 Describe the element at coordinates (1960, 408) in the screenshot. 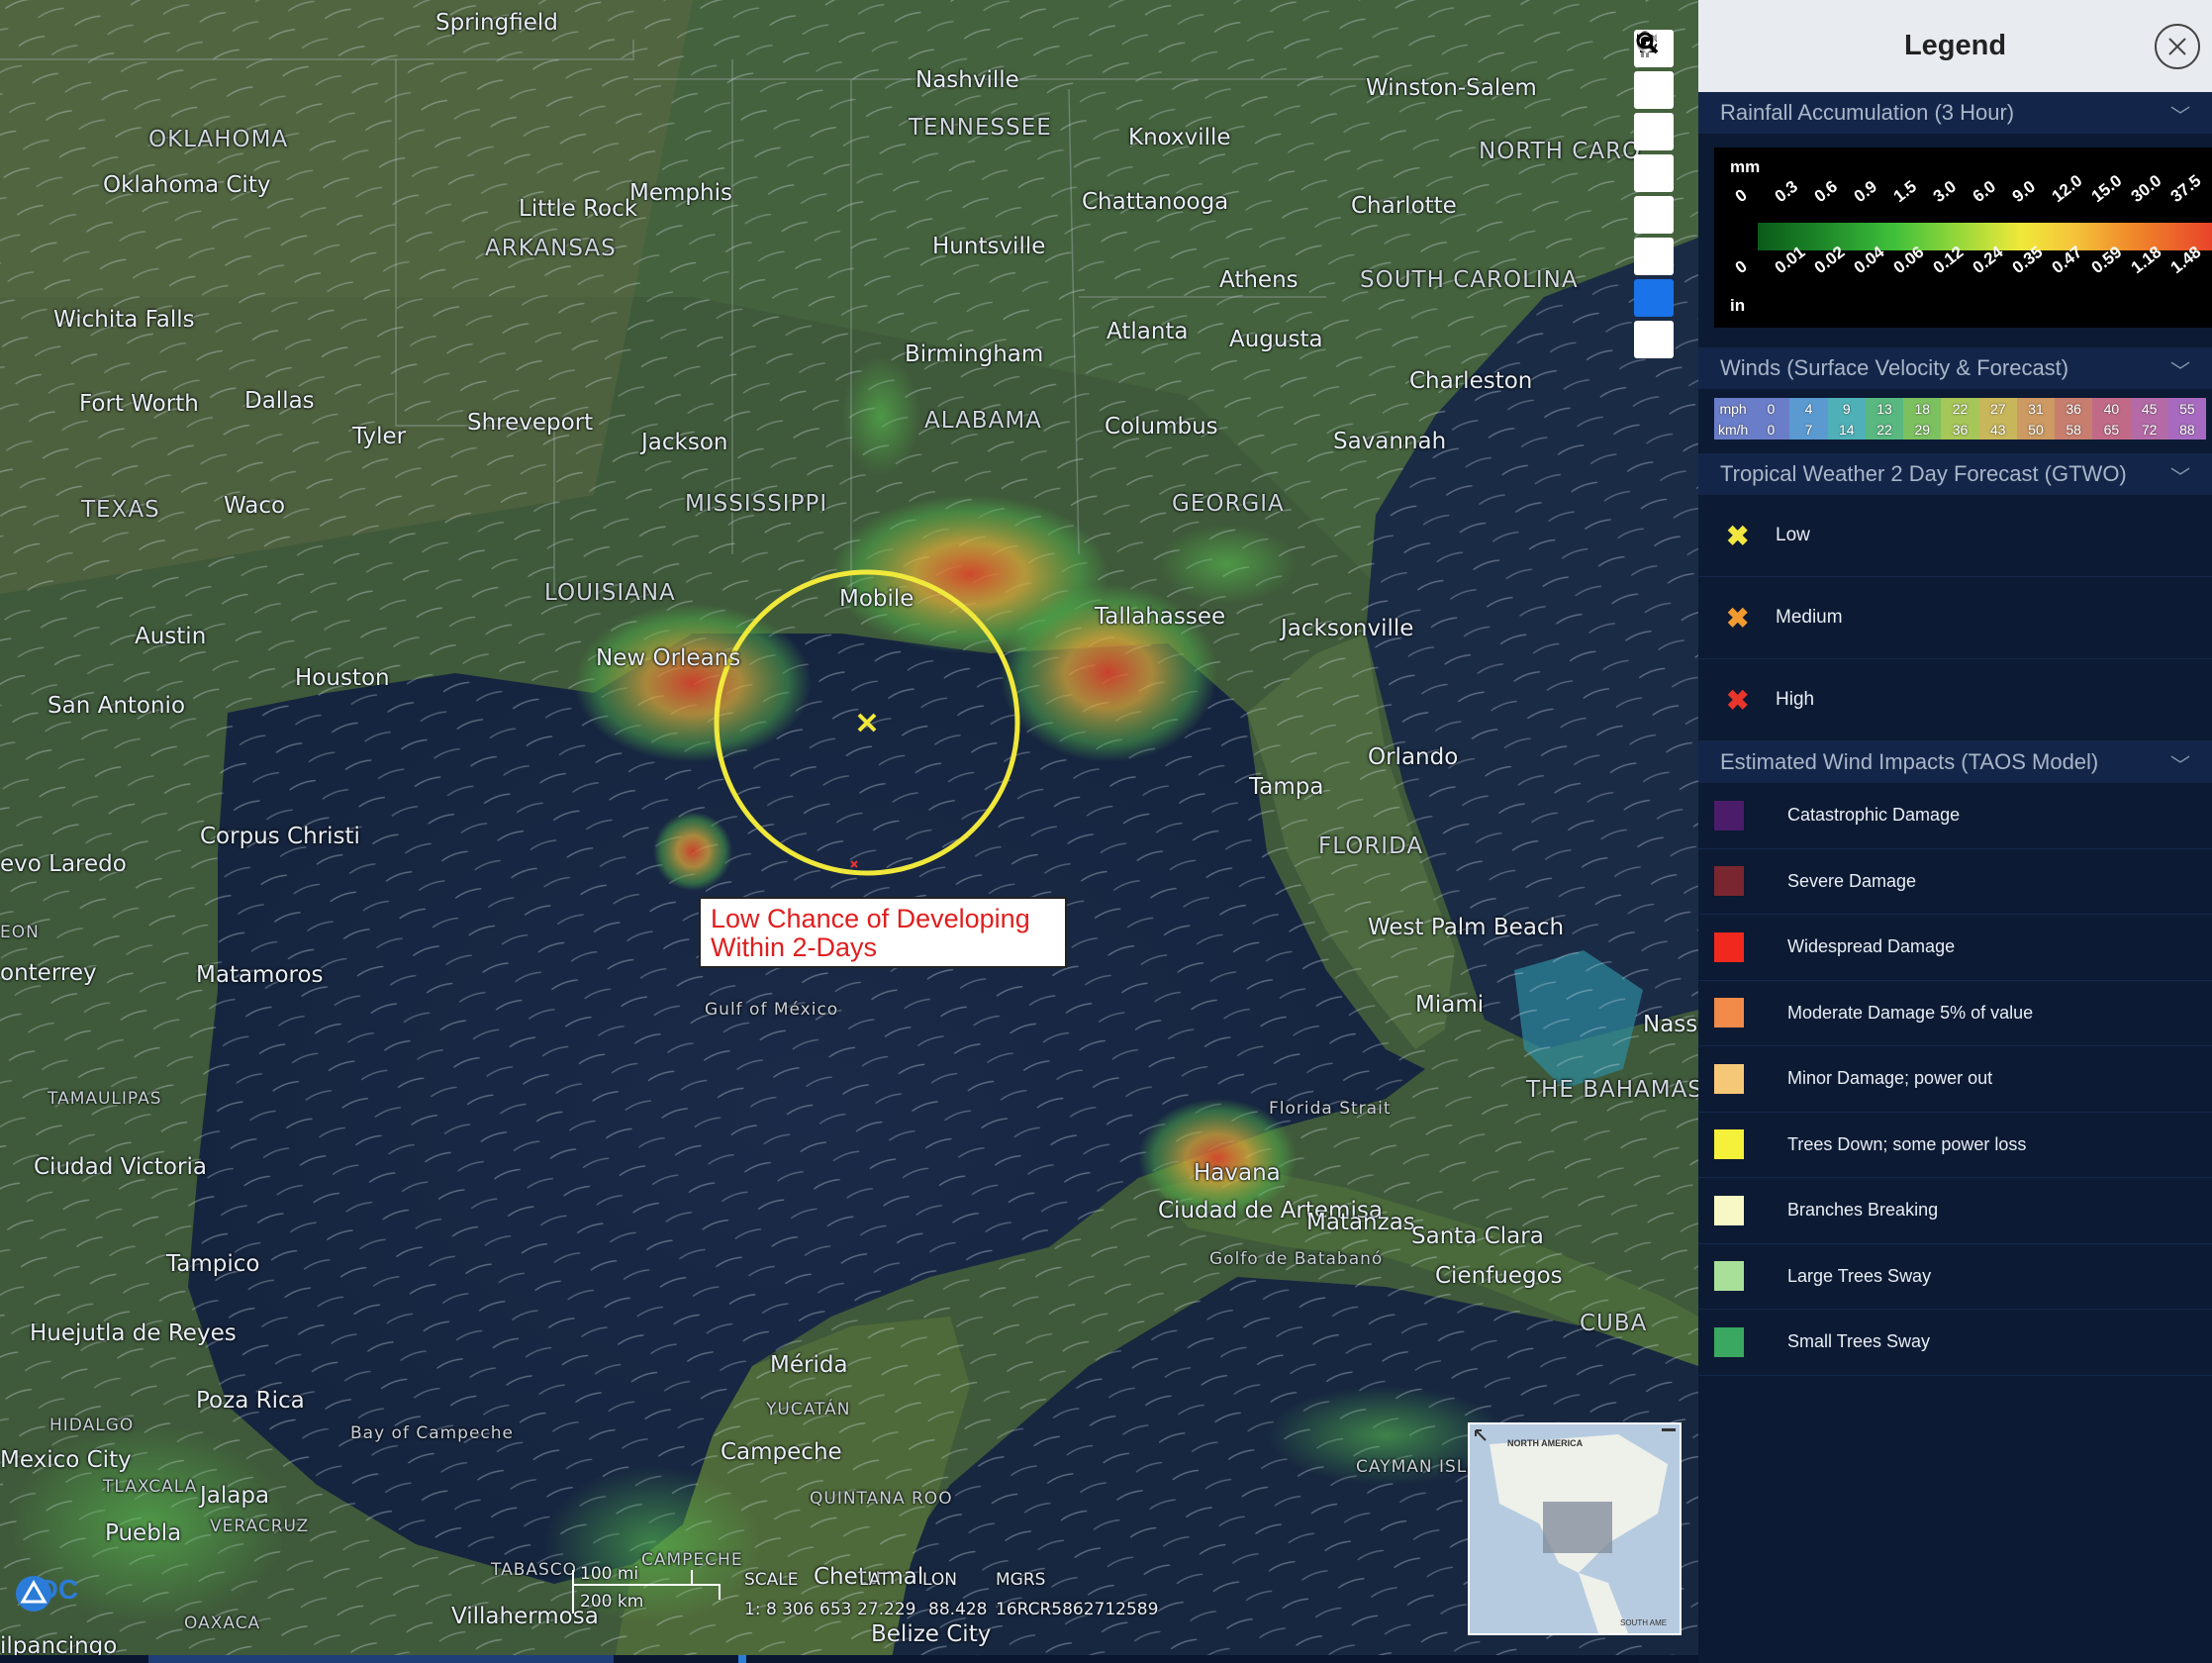

I see `wind-mph-cell: 22` at that location.